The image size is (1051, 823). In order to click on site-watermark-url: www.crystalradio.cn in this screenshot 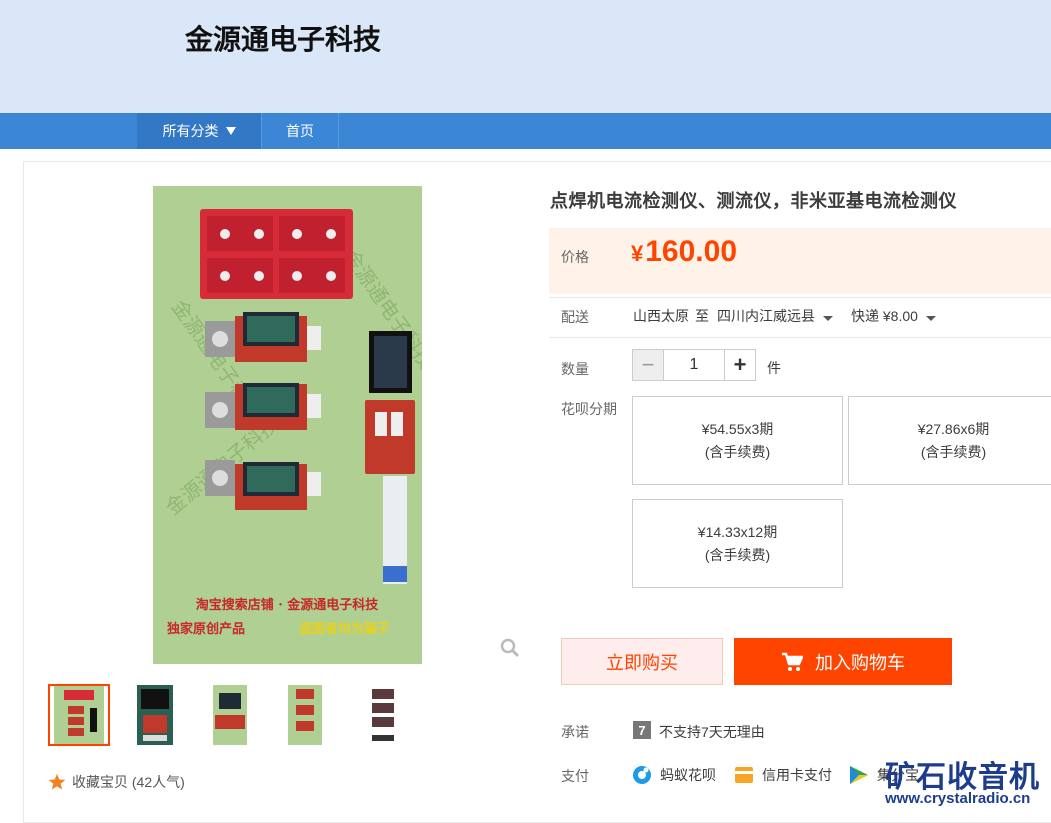, I will do `click(958, 798)`.